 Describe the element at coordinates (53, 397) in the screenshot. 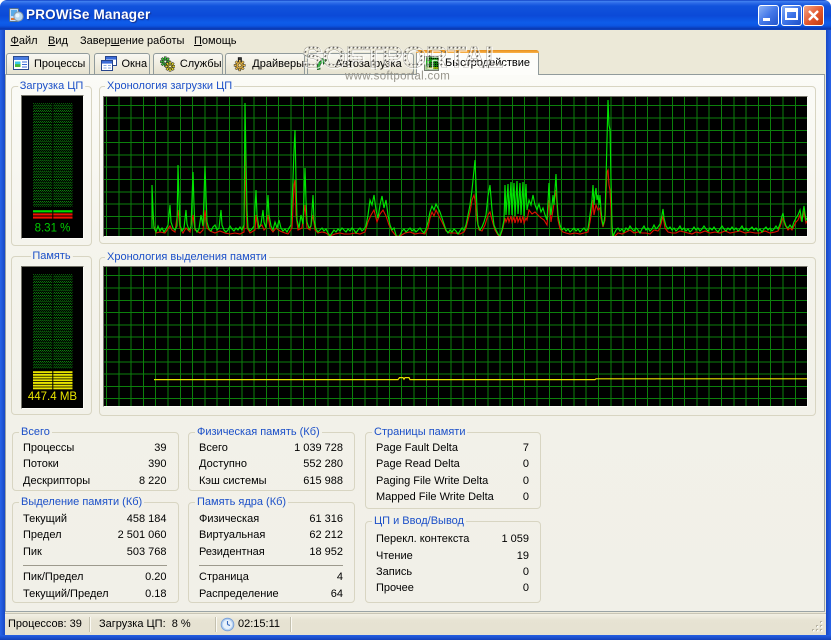

I see `svg-text: 447.4 MB` at that location.